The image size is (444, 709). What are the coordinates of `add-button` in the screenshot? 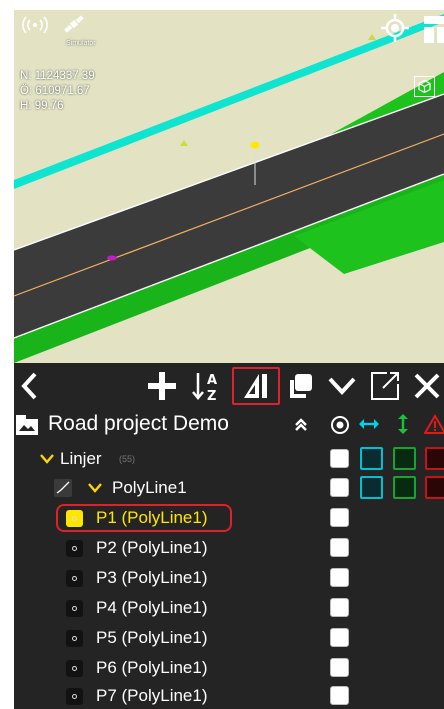 It's located at (162, 386).